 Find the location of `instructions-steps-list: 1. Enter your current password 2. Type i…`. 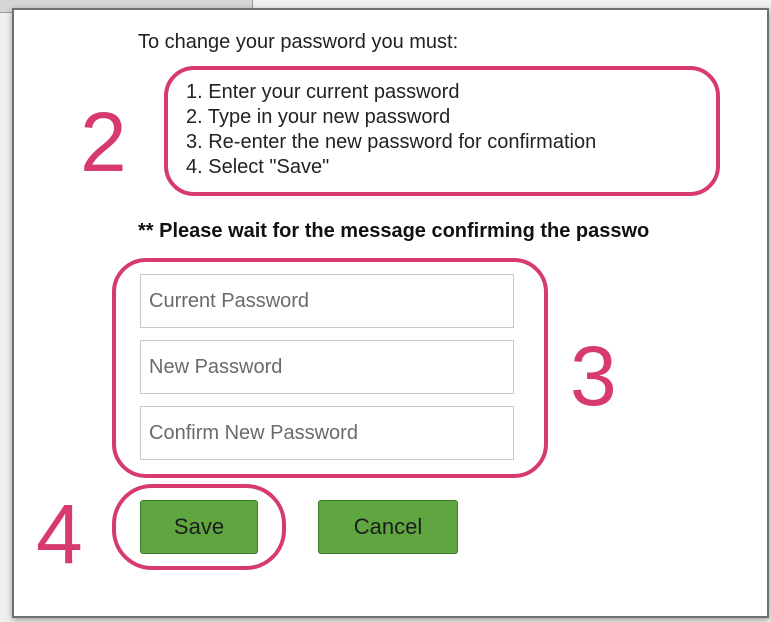

instructions-steps-list: 1. Enter your current password 2. Type i… is located at coordinates (391, 130).